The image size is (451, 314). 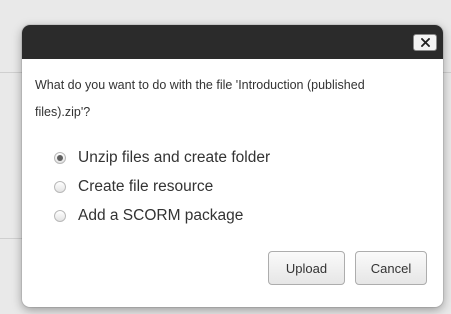 What do you see at coordinates (232, 42) in the screenshot?
I see `dialog-titlebar` at bounding box center [232, 42].